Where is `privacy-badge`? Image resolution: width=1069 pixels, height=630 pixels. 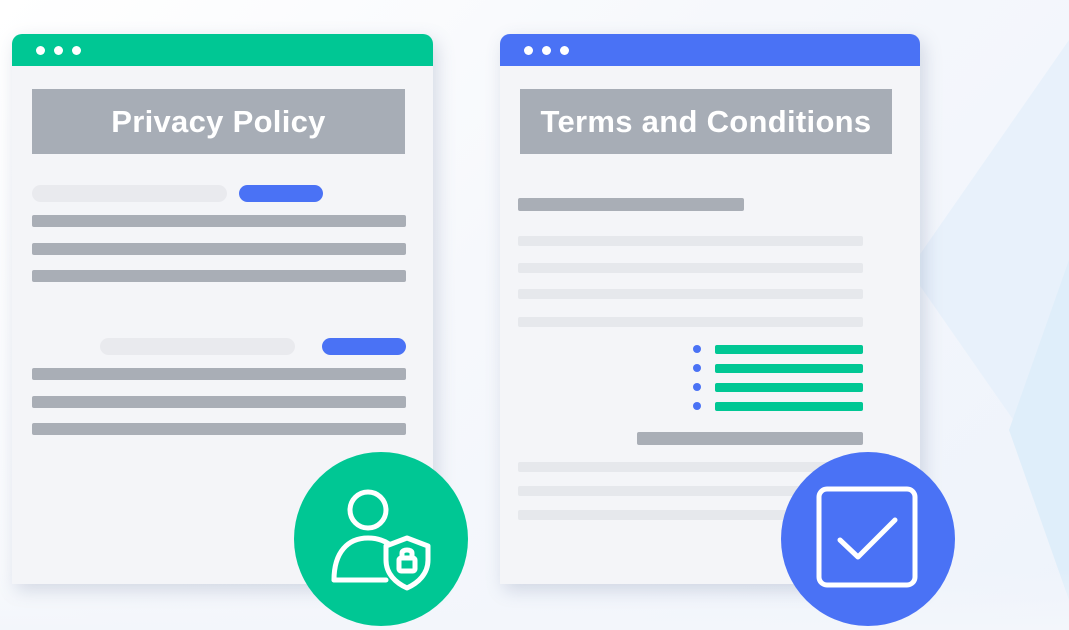
privacy-badge is located at coordinates (381, 539).